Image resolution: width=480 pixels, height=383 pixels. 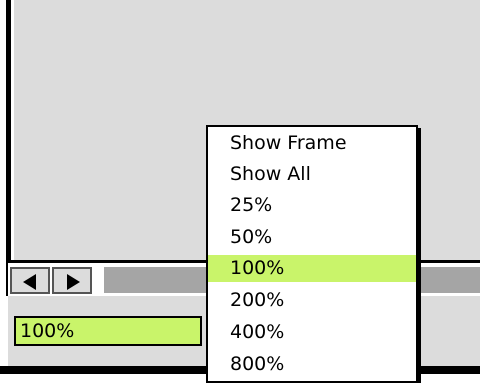 I want to click on menu-item-50: 50%, so click(x=312, y=237).